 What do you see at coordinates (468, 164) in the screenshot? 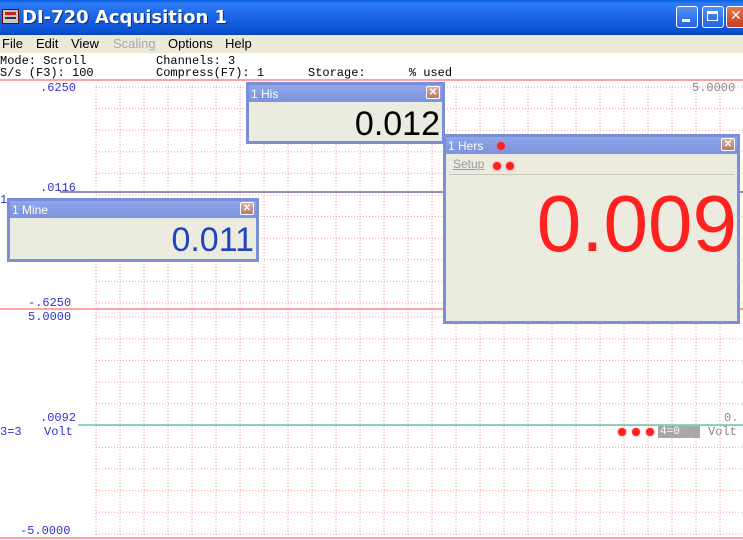
I see `meter-hers-setup-button: Setup` at bounding box center [468, 164].